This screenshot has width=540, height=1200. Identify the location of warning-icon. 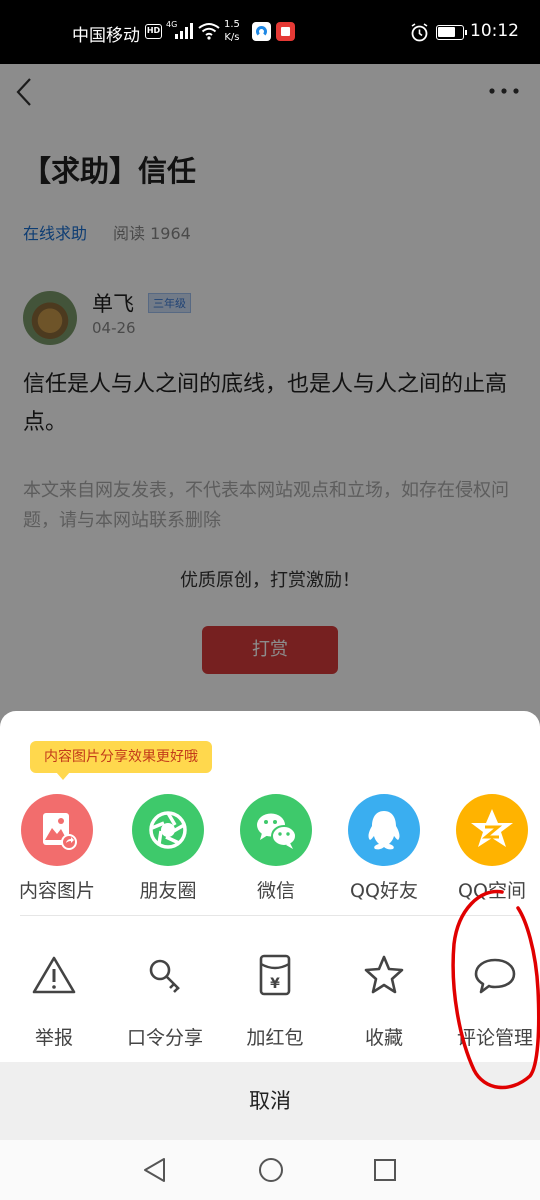
(54, 975).